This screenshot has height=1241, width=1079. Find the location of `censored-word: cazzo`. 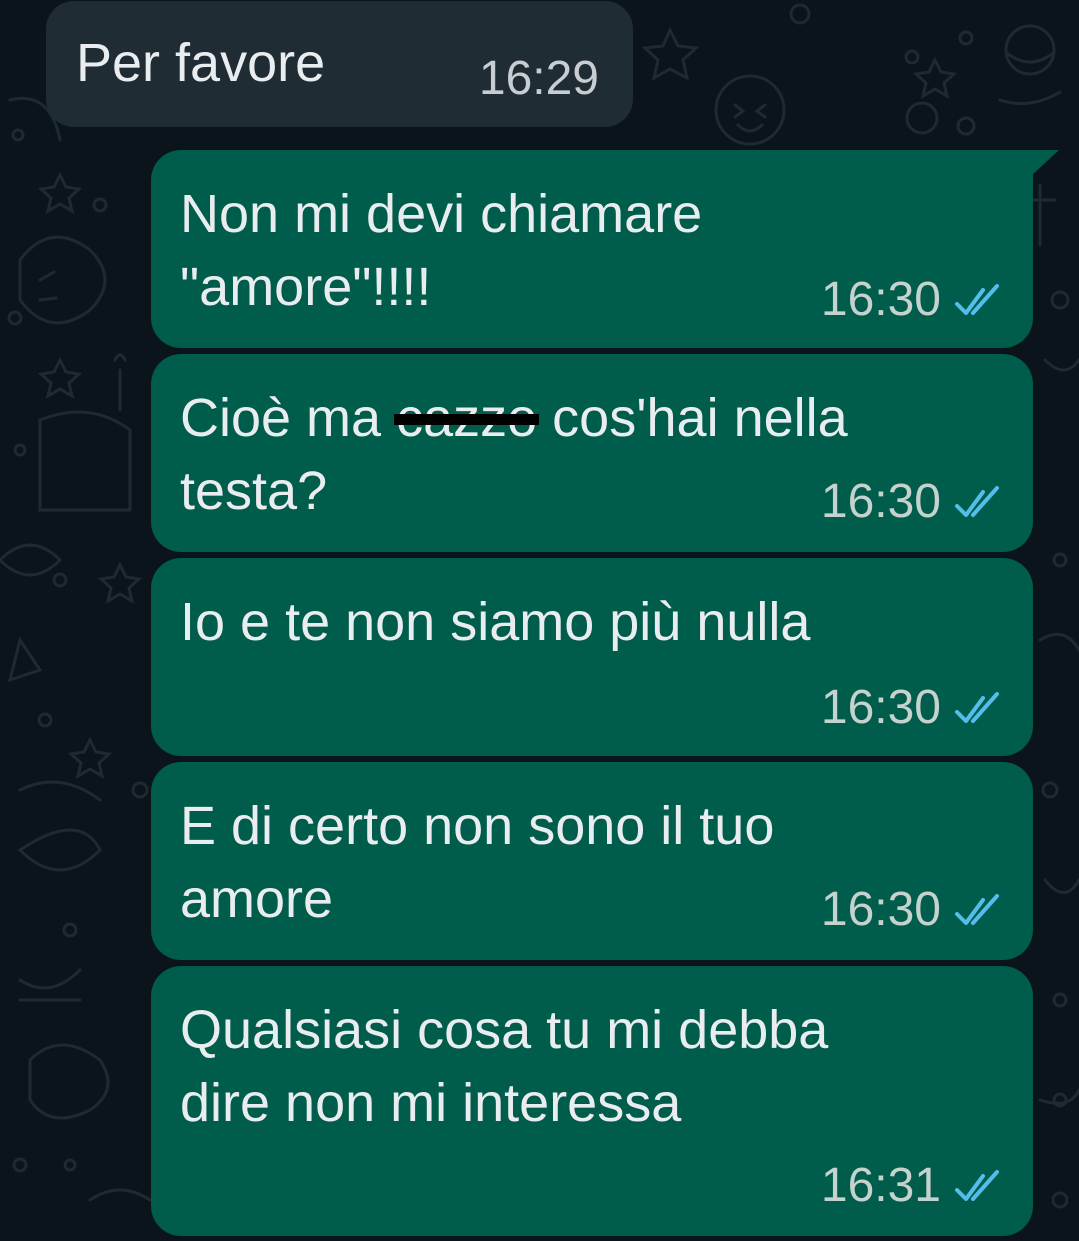

censored-word: cazzo is located at coordinates (467, 418).